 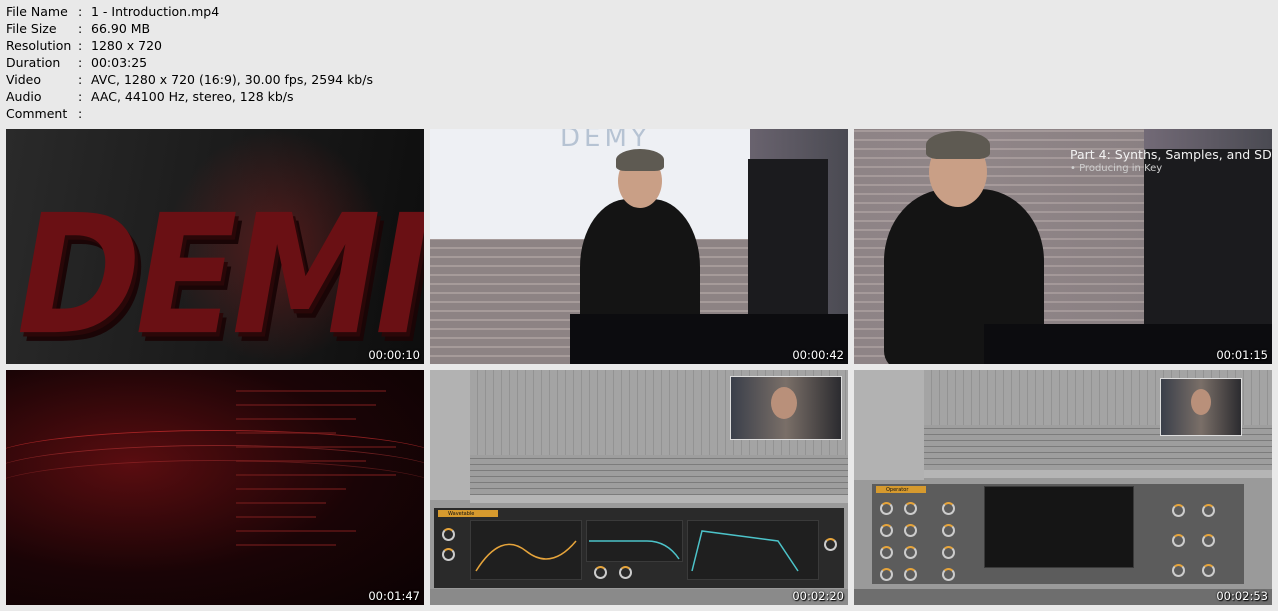 What do you see at coordinates (1242, 355) in the screenshot?
I see `timestamp: 00:01:15` at bounding box center [1242, 355].